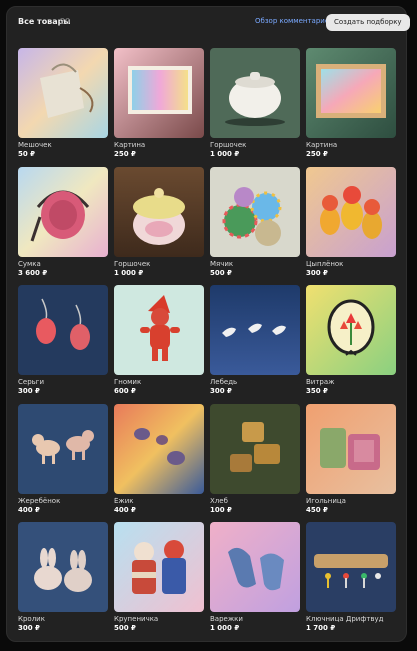  Describe the element at coordinates (351, 93) in the screenshot. I see `painting-framed-image` at that location.